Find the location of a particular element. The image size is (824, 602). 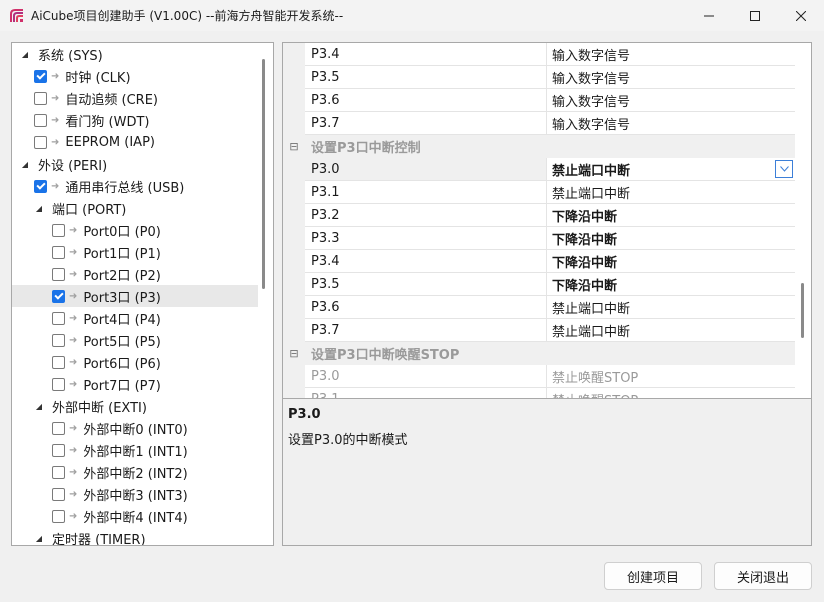

tree-item: ➜ Port3口 (P3) is located at coordinates (135, 296).